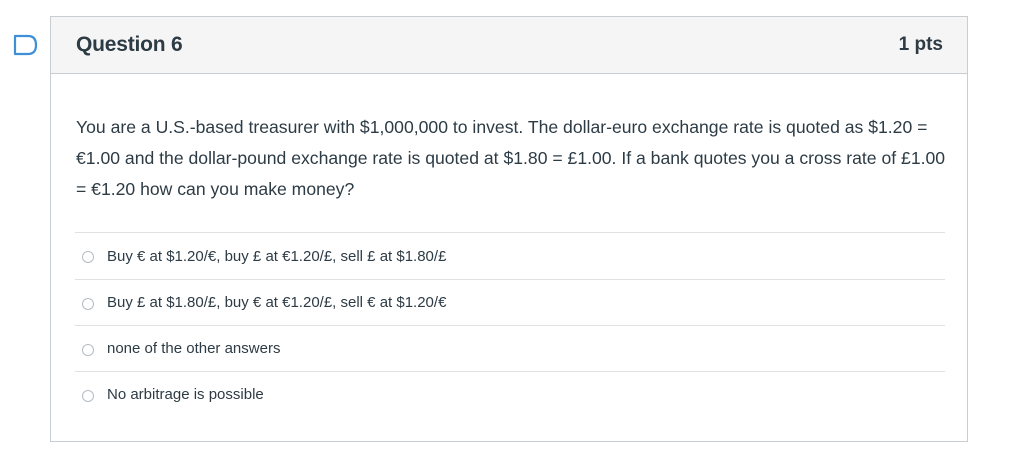 This screenshot has height=456, width=1021. Describe the element at coordinates (185, 394) in the screenshot. I see `answer-label: No arbitrage is possible` at that location.